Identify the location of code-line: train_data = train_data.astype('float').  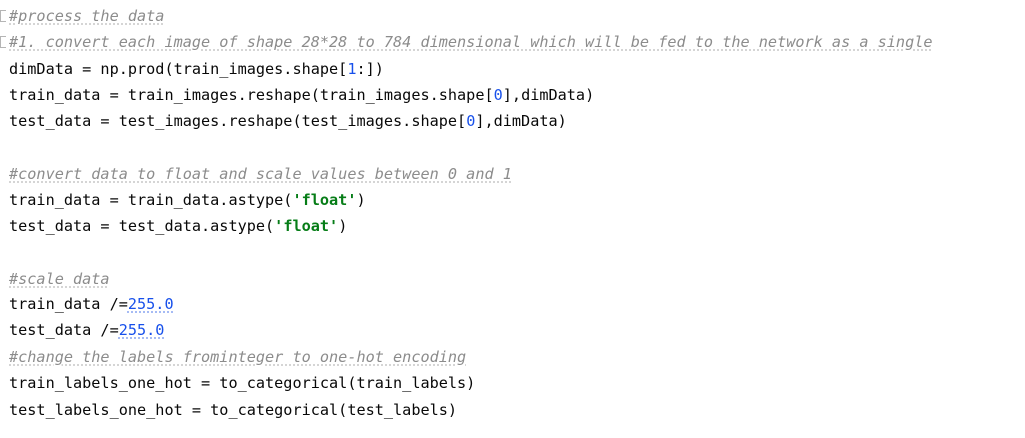
(187, 200).